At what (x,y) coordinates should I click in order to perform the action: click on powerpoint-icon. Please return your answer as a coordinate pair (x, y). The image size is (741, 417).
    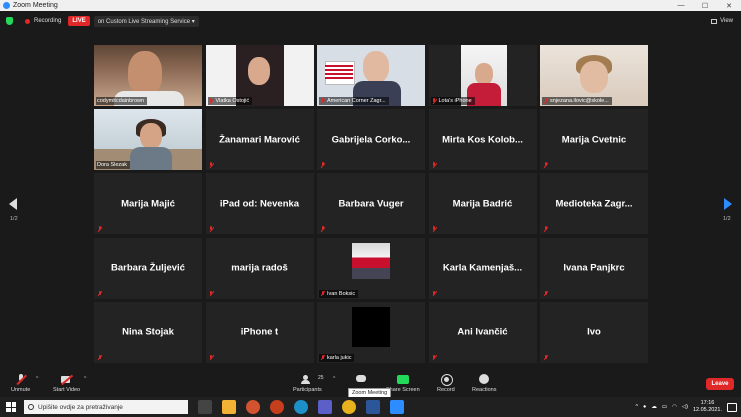
    Looking at the image, I should click on (253, 407).